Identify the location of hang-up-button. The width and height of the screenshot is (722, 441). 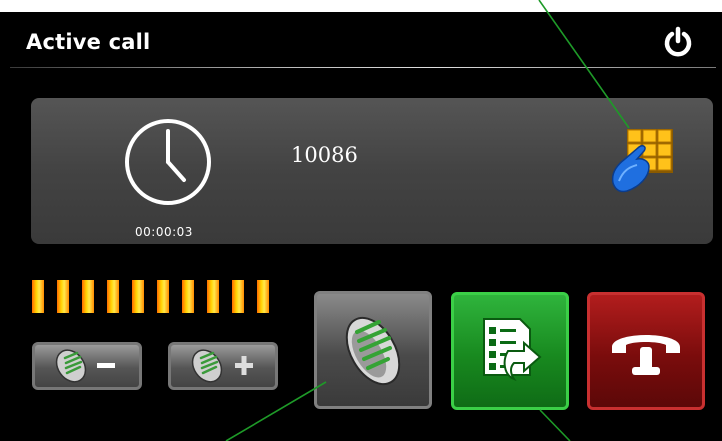
(646, 351).